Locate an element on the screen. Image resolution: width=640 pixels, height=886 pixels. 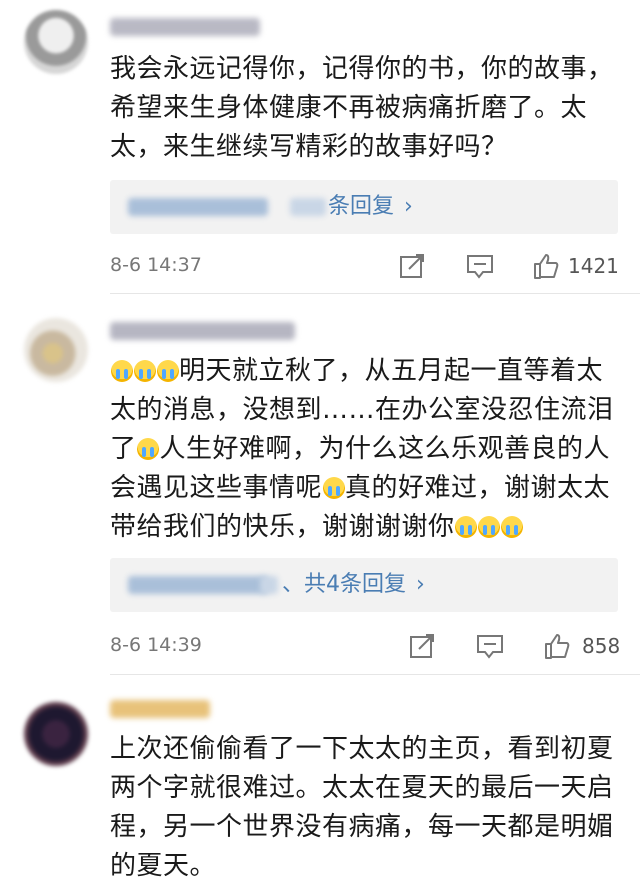
like-count: 858 is located at coordinates (601, 646).